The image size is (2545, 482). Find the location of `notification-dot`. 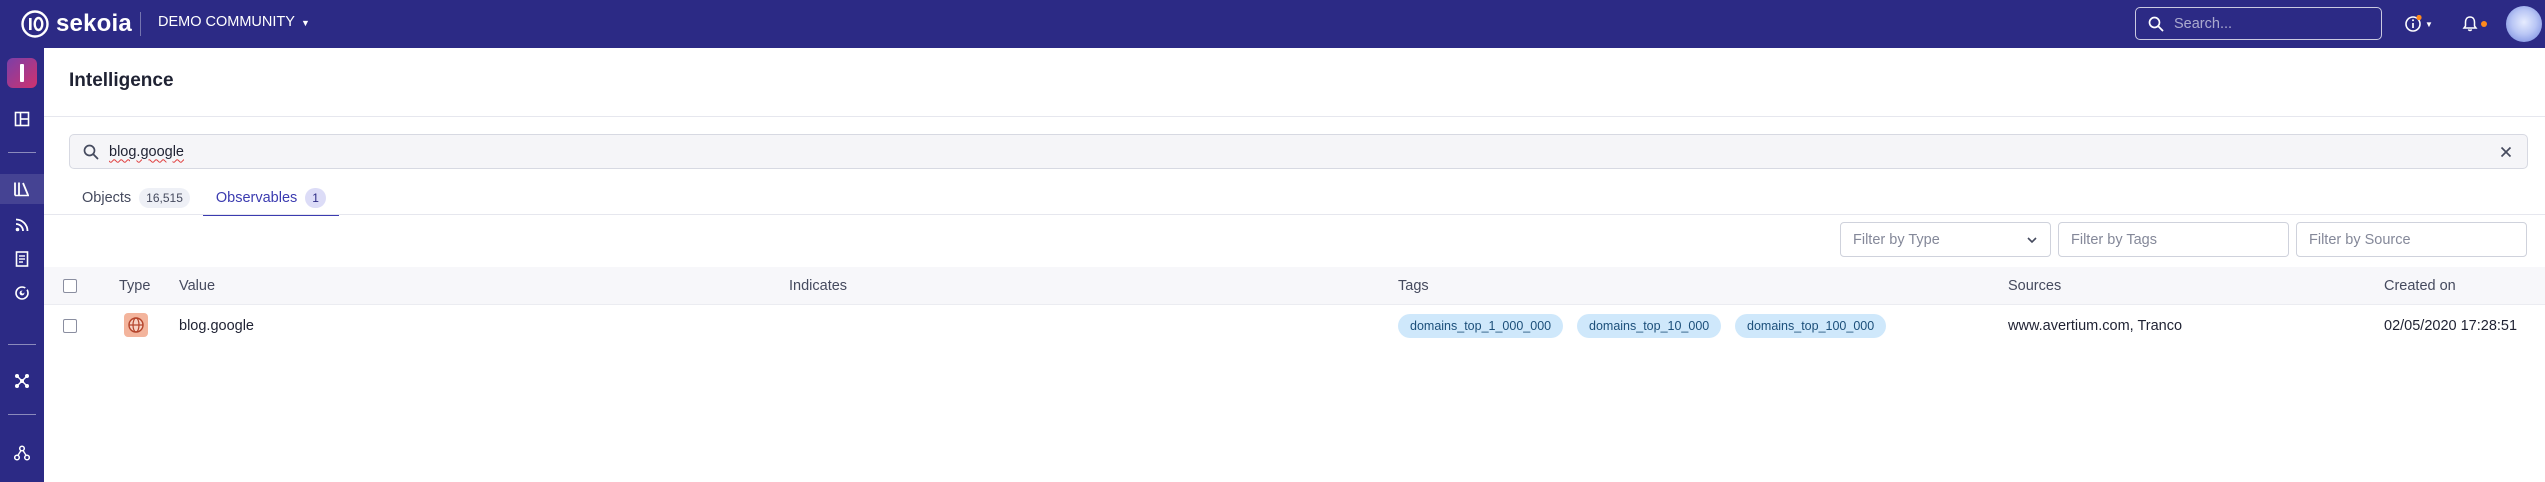

notification-dot is located at coordinates (2484, 24).